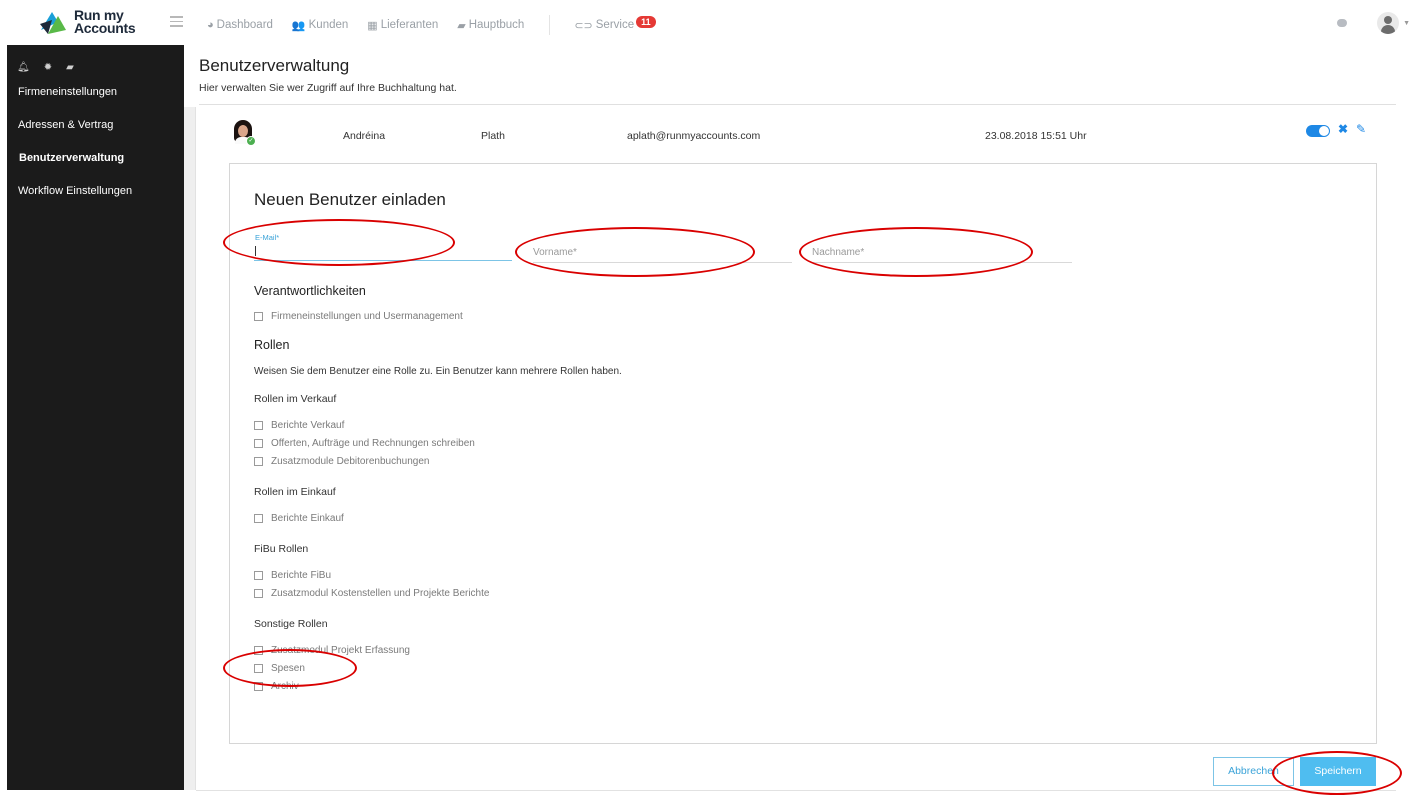 This screenshot has width=1424, height=805. I want to click on dashboard-icon: ◕, so click(210, 25).